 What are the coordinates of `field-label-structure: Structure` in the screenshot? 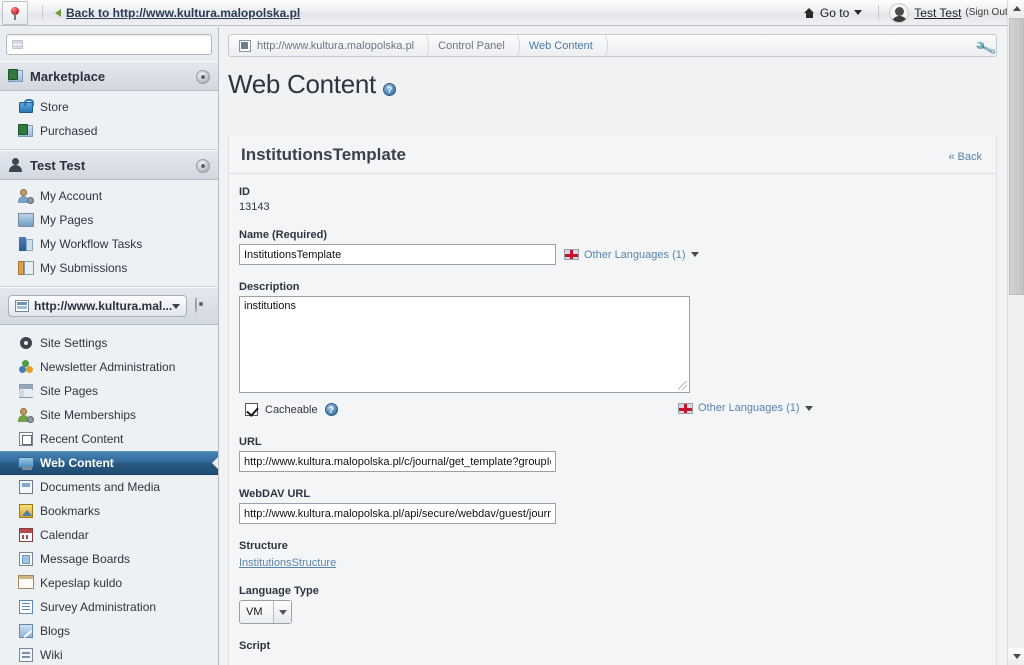 It's located at (263, 546).